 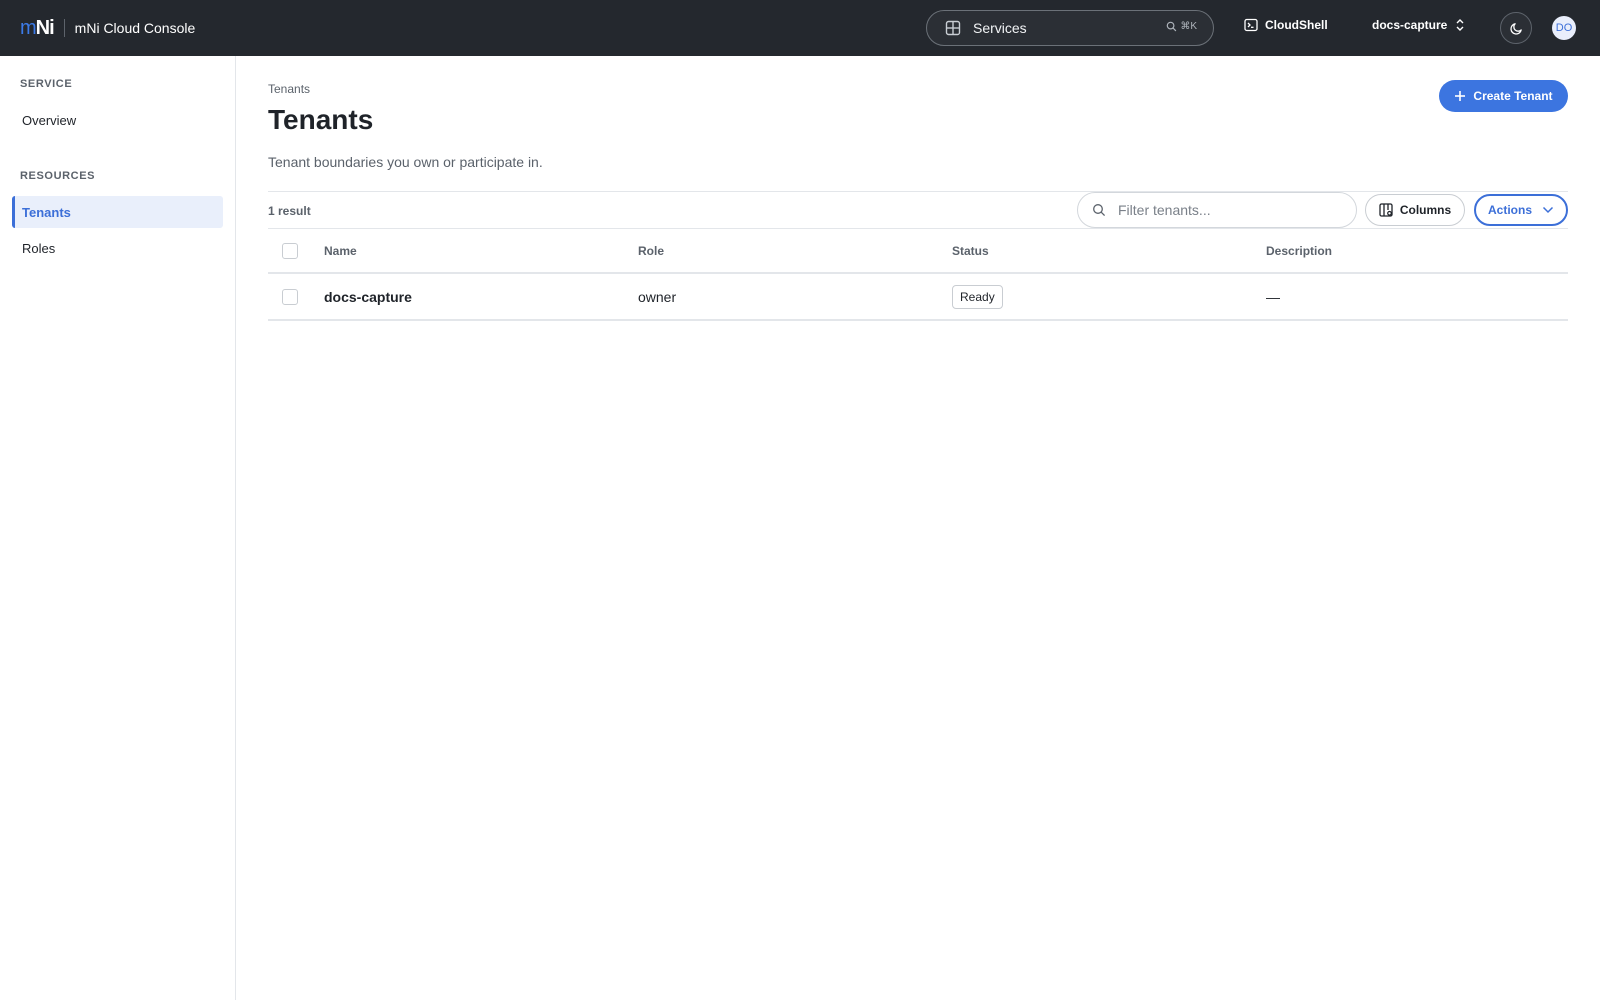 I want to click on columns-button: Columns, so click(x=1415, y=210).